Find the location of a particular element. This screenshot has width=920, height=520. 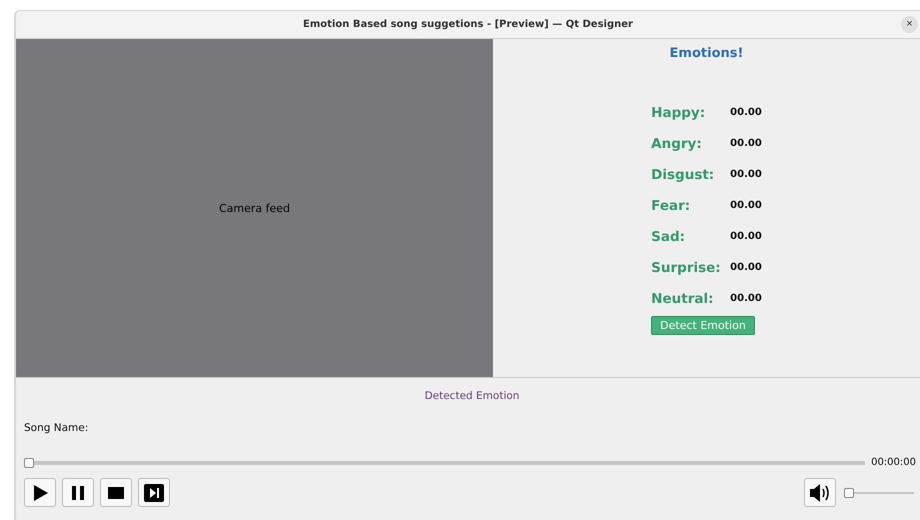

volume-button is located at coordinates (820, 492).